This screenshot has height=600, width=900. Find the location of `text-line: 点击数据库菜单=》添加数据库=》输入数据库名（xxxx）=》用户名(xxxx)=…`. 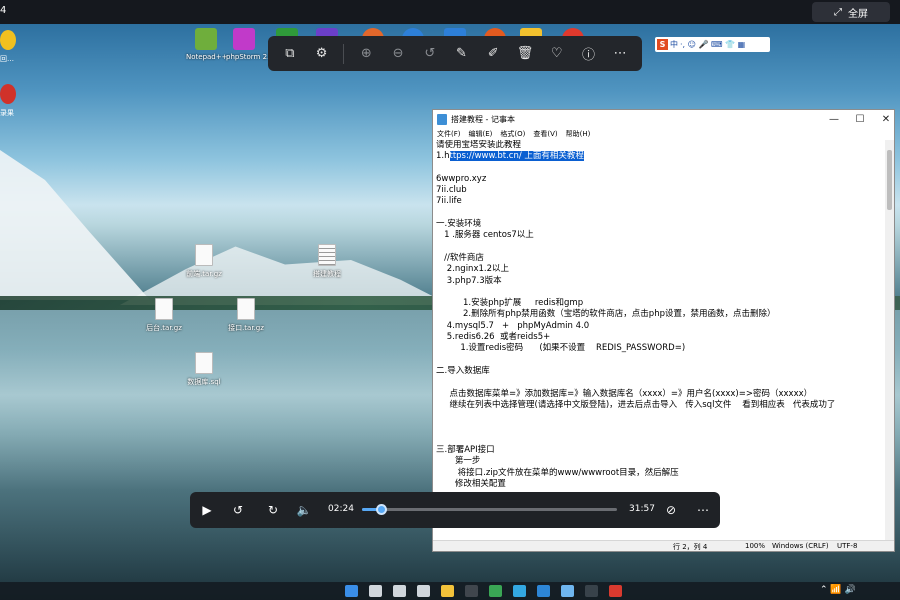

text-line: 点击数据库菜单=》添加数据库=》输入数据库名（xxxx）=》用户名(xxxx)=… is located at coordinates (624, 393).